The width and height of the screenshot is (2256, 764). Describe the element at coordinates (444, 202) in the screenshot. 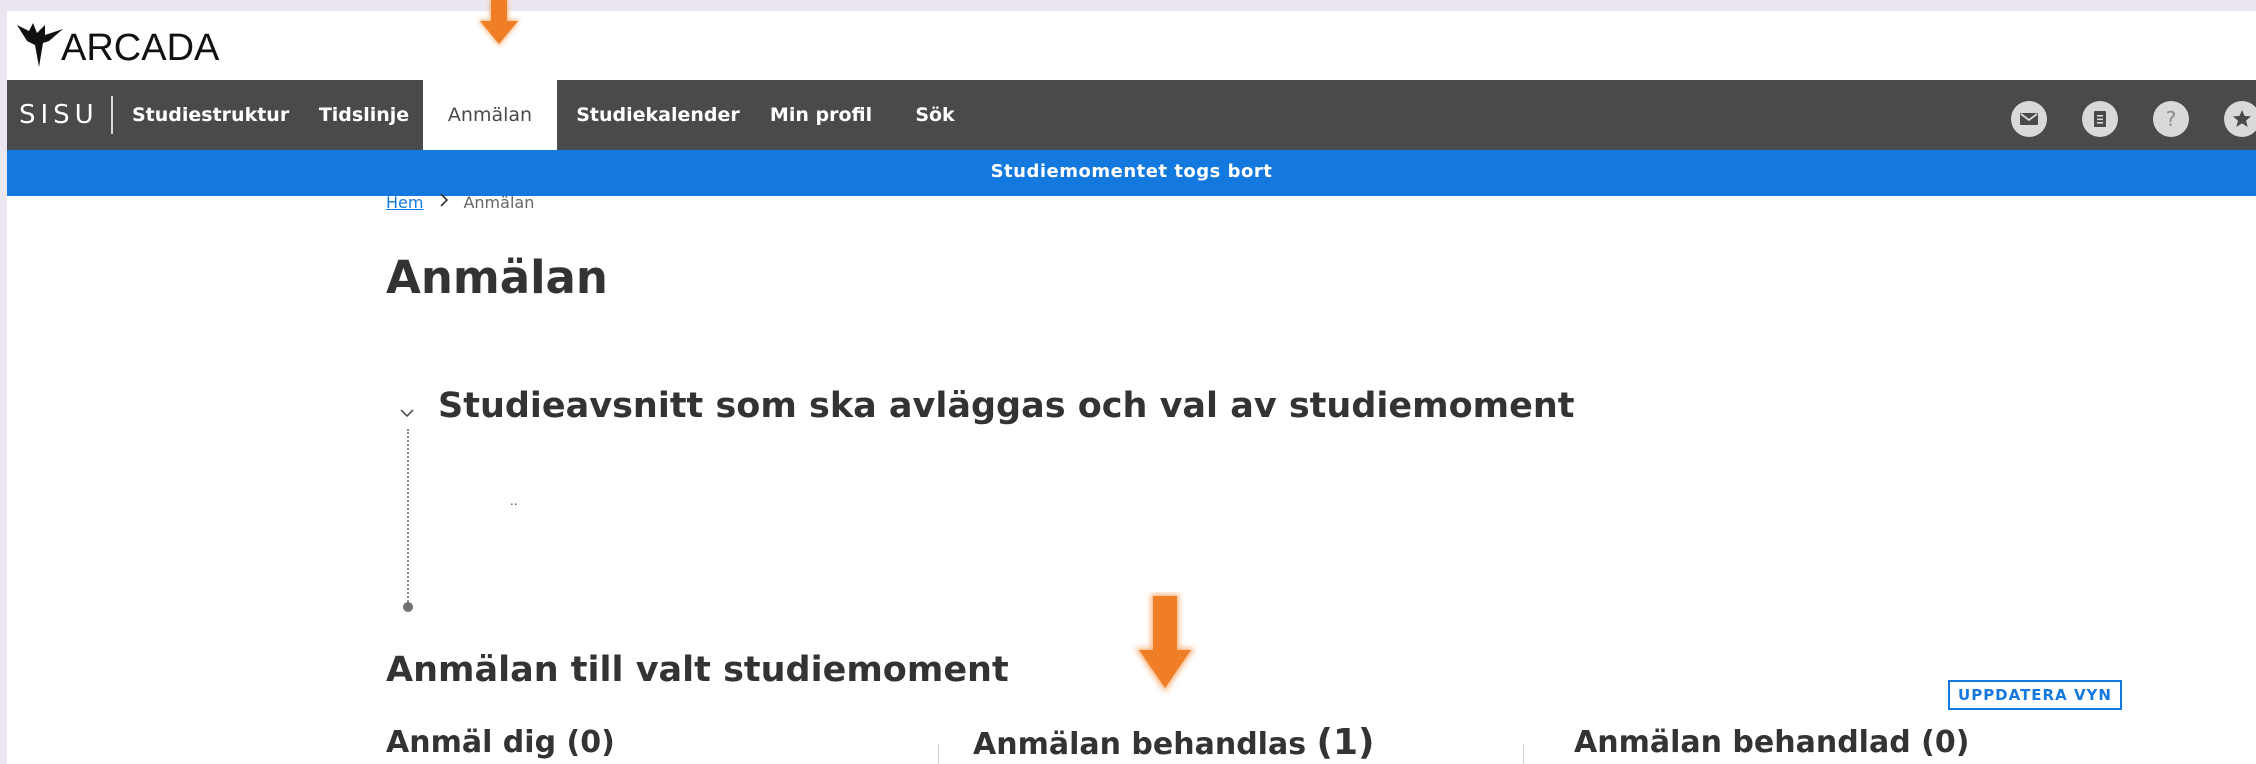

I see `chevron-right-icon` at that location.